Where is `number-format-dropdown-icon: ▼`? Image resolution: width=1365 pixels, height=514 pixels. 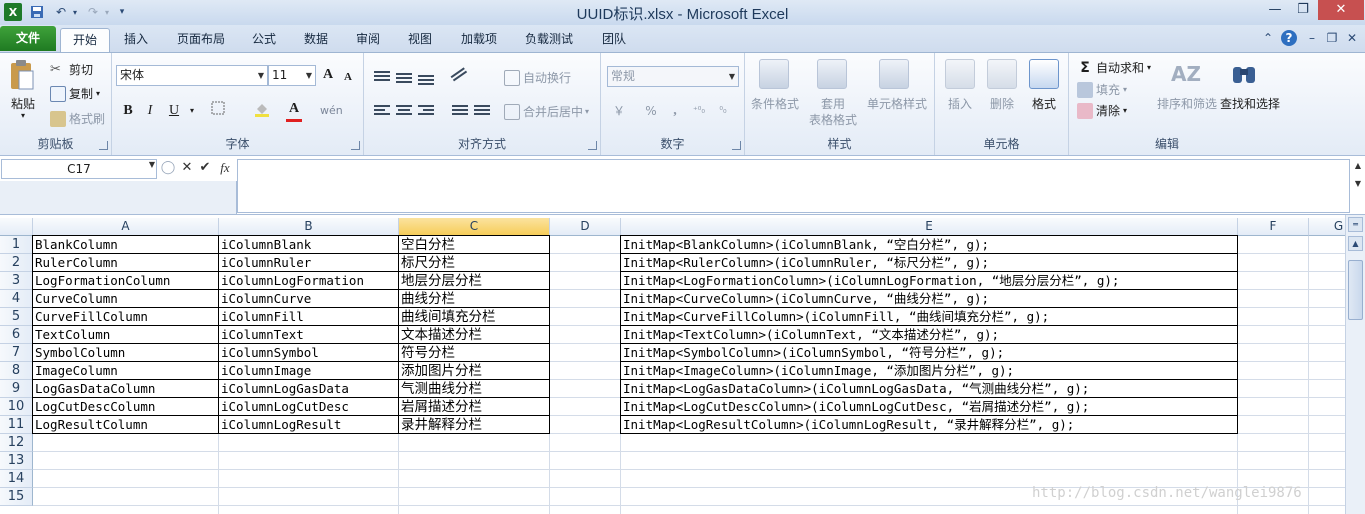
number-format-dropdown-icon: ▼ is located at coordinates (732, 76).